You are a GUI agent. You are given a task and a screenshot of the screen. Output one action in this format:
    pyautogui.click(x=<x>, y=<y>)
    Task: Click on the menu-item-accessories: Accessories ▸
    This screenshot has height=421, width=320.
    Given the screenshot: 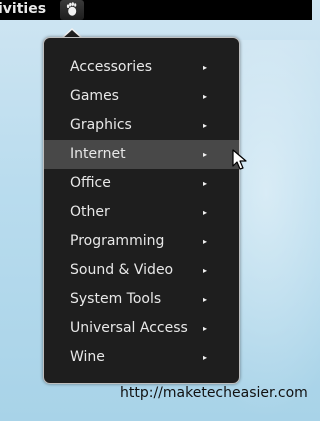 What is the action you would take?
    pyautogui.click(x=141, y=67)
    